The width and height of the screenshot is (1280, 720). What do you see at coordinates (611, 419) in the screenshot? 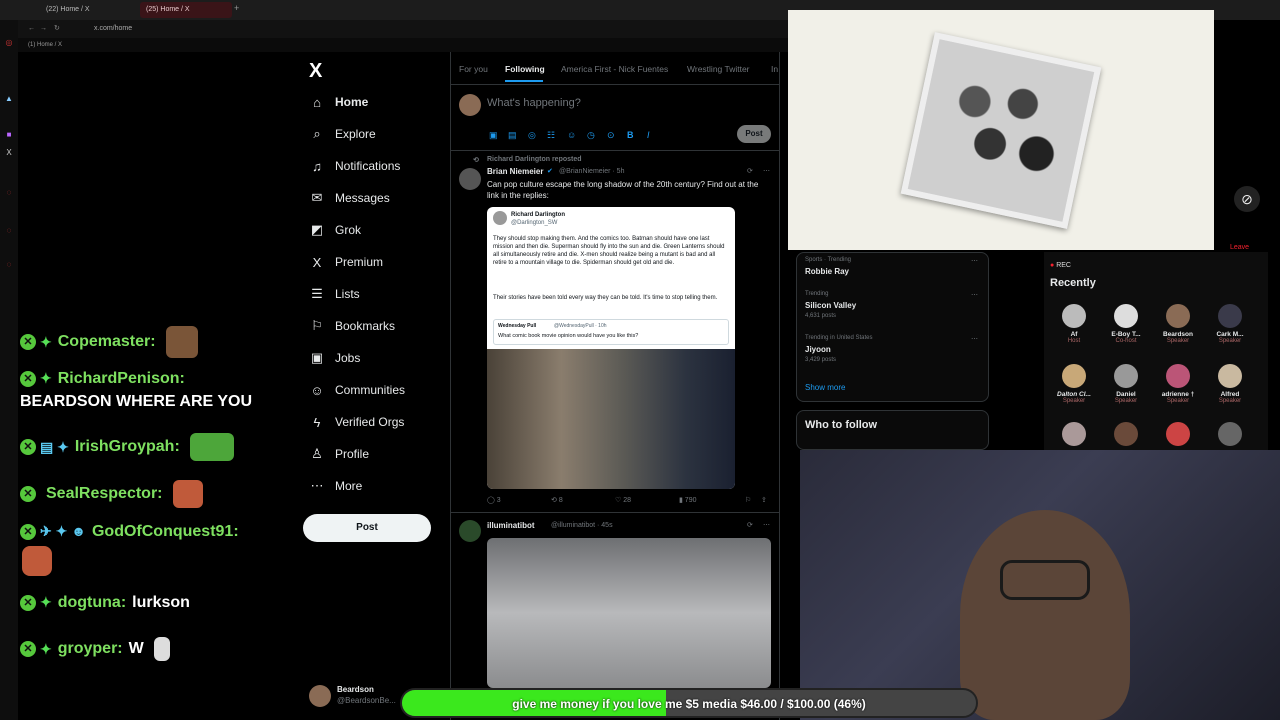
I see `movie-still-image` at bounding box center [611, 419].